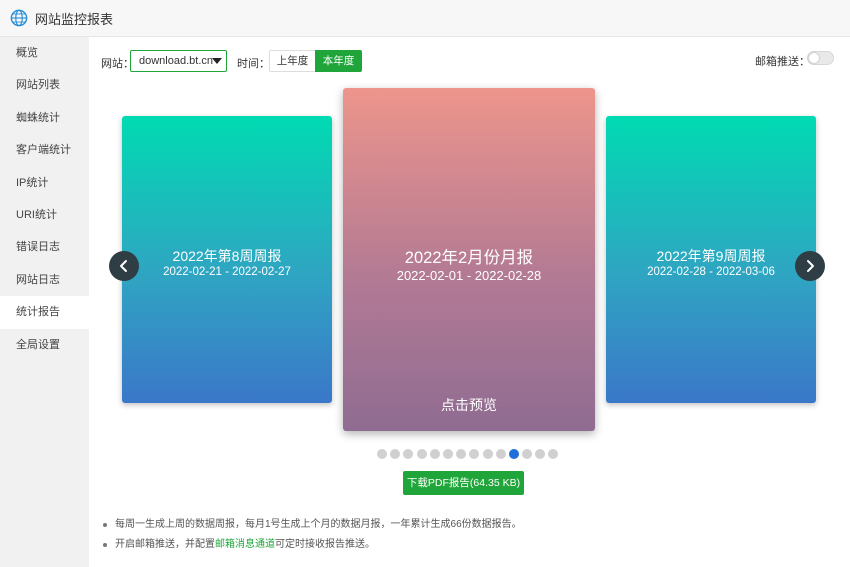  Describe the element at coordinates (44, 150) in the screenshot. I see `sidebar-item-client-stats: 客户端统计` at that location.